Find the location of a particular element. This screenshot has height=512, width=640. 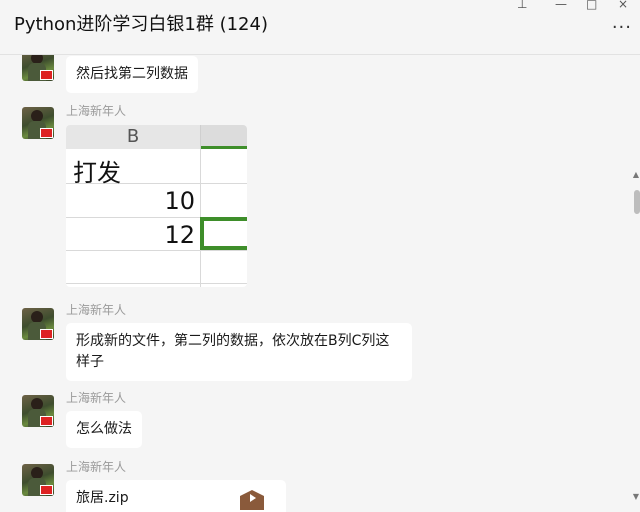

file-name: 旅居.zip is located at coordinates (102, 498).